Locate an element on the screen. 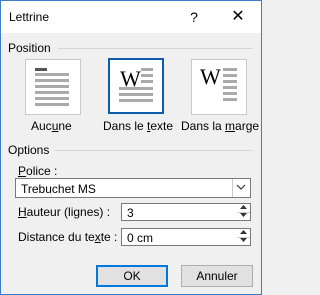  position-divider is located at coordinates (155, 48).